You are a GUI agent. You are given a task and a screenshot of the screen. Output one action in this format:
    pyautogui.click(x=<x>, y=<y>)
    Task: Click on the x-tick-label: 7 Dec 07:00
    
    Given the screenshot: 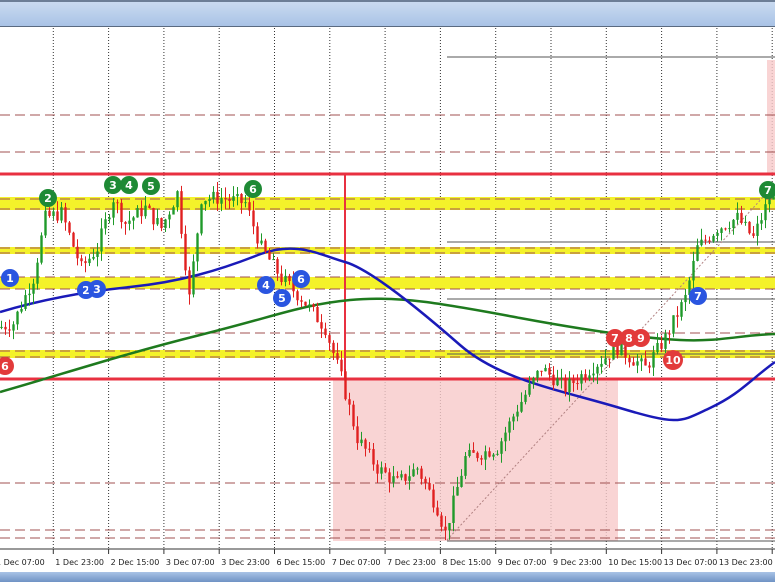 What is the action you would take?
    pyautogui.click(x=356, y=562)
    